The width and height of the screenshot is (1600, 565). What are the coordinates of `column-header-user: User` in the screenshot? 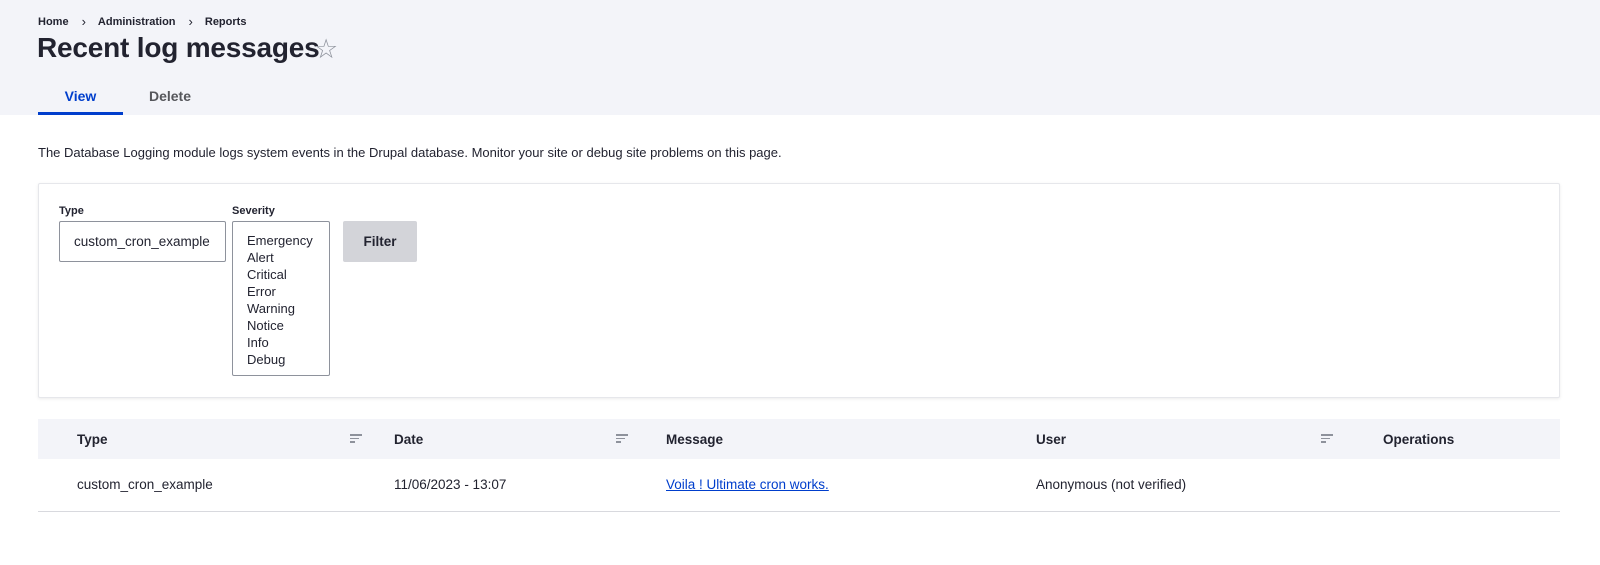 It's located at (1051, 439).